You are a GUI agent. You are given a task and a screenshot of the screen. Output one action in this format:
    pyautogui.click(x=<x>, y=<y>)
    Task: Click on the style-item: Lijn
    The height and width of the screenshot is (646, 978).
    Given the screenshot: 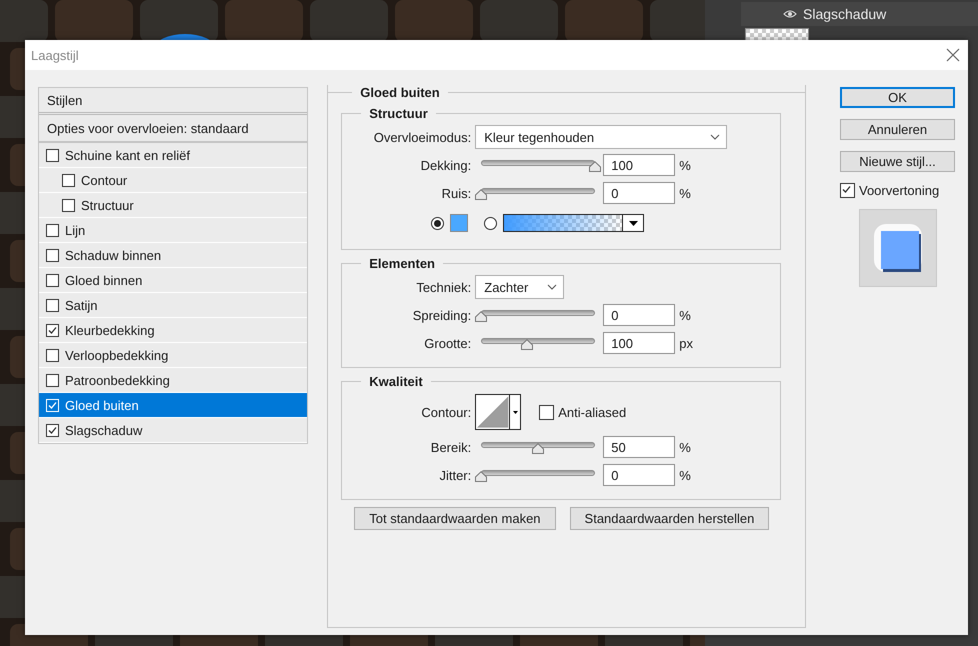 What is the action you would take?
    pyautogui.click(x=173, y=230)
    